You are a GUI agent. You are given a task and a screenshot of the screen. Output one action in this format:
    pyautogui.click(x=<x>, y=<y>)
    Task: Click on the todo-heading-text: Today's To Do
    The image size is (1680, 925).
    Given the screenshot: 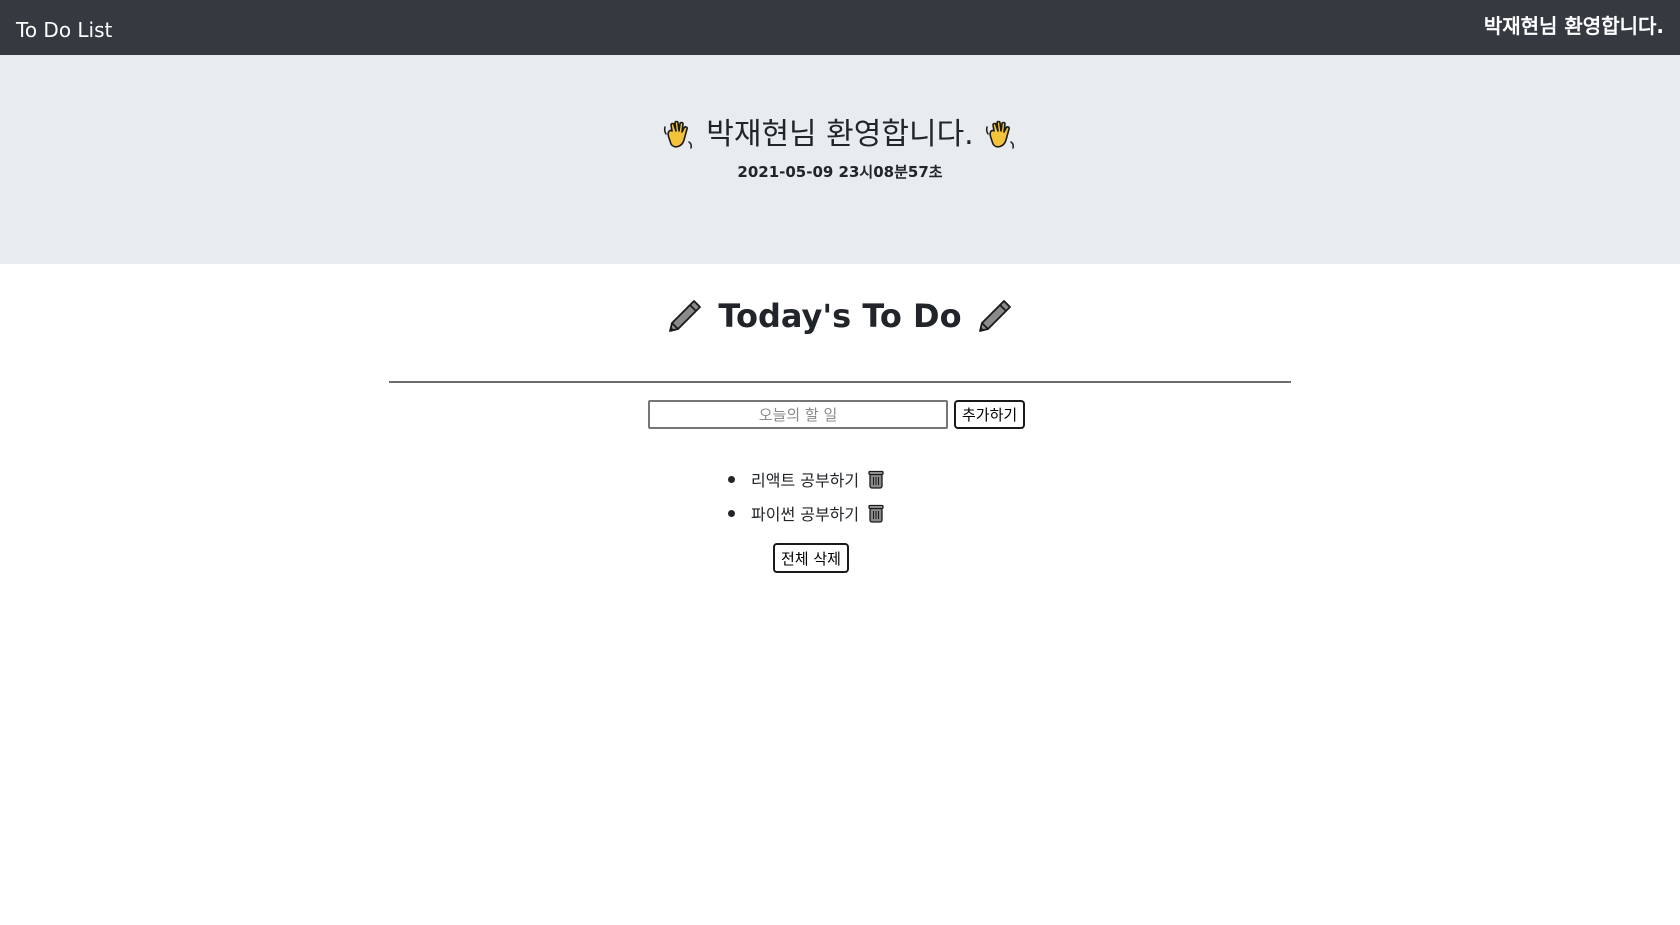 What is the action you would take?
    pyautogui.click(x=840, y=316)
    